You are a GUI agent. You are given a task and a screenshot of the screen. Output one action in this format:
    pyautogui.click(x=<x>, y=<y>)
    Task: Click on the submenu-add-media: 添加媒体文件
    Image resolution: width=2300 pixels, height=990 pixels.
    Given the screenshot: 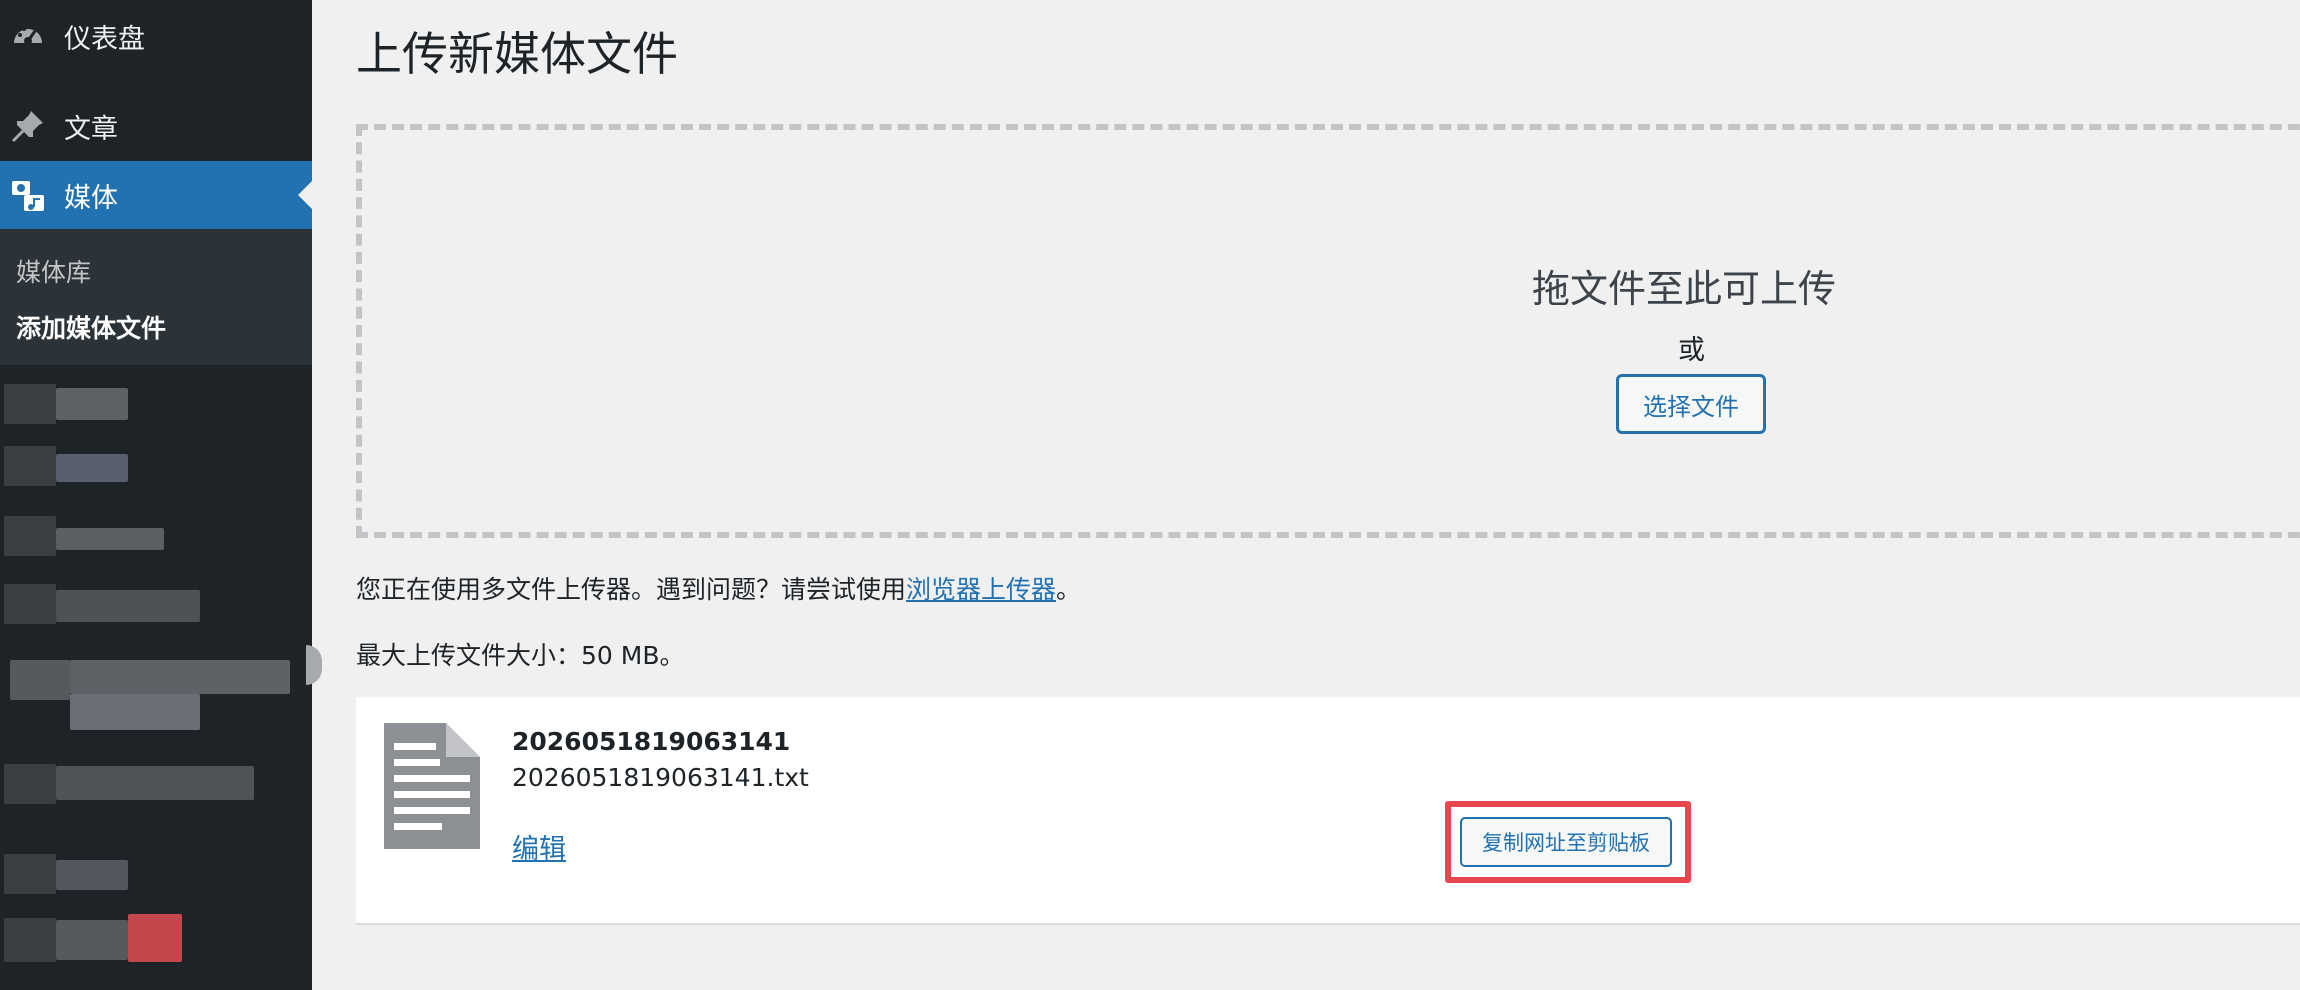 What is the action you would take?
    pyautogui.click(x=91, y=327)
    